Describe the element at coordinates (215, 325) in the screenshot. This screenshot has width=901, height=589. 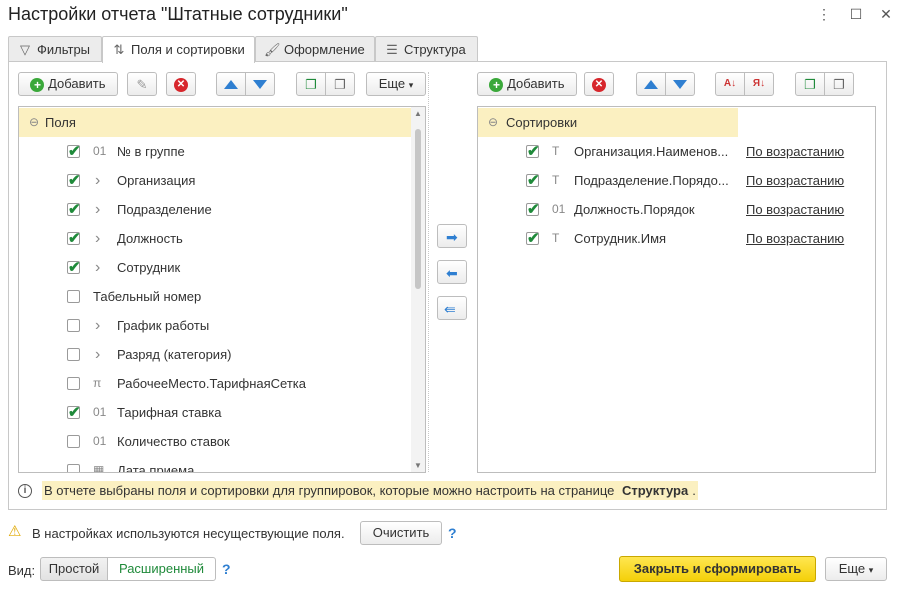
I see `field-row: › График работы` at that location.